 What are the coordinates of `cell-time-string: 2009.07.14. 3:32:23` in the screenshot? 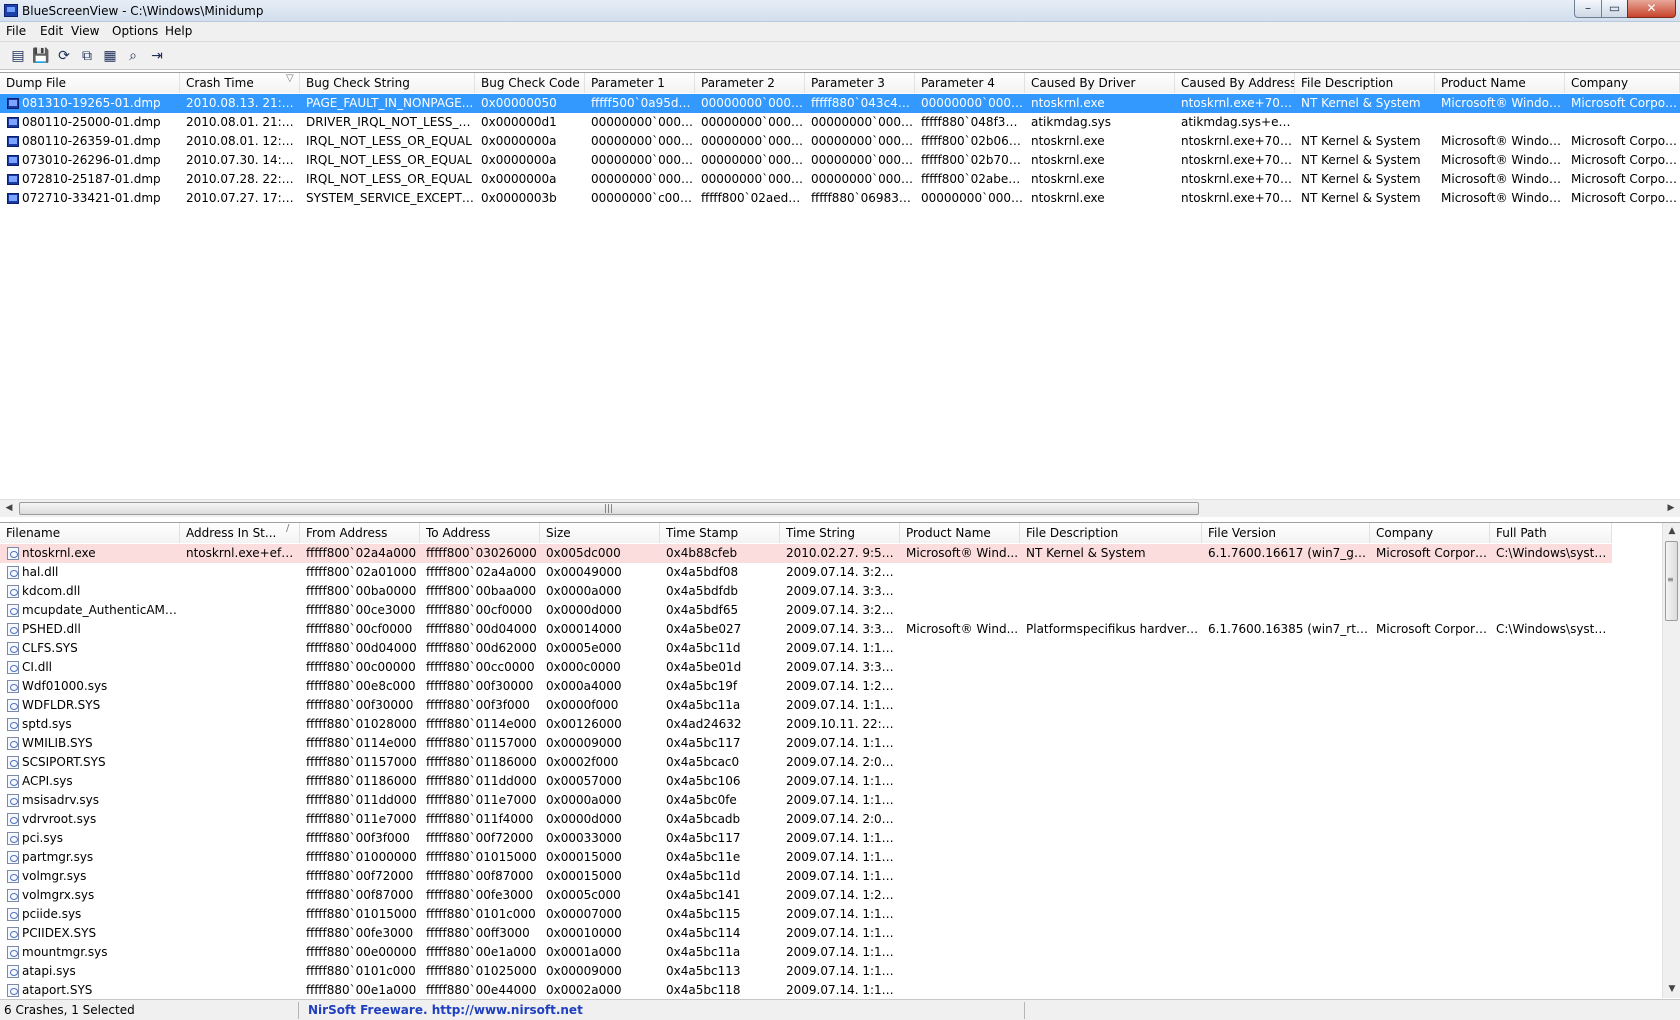 It's located at (843, 629).